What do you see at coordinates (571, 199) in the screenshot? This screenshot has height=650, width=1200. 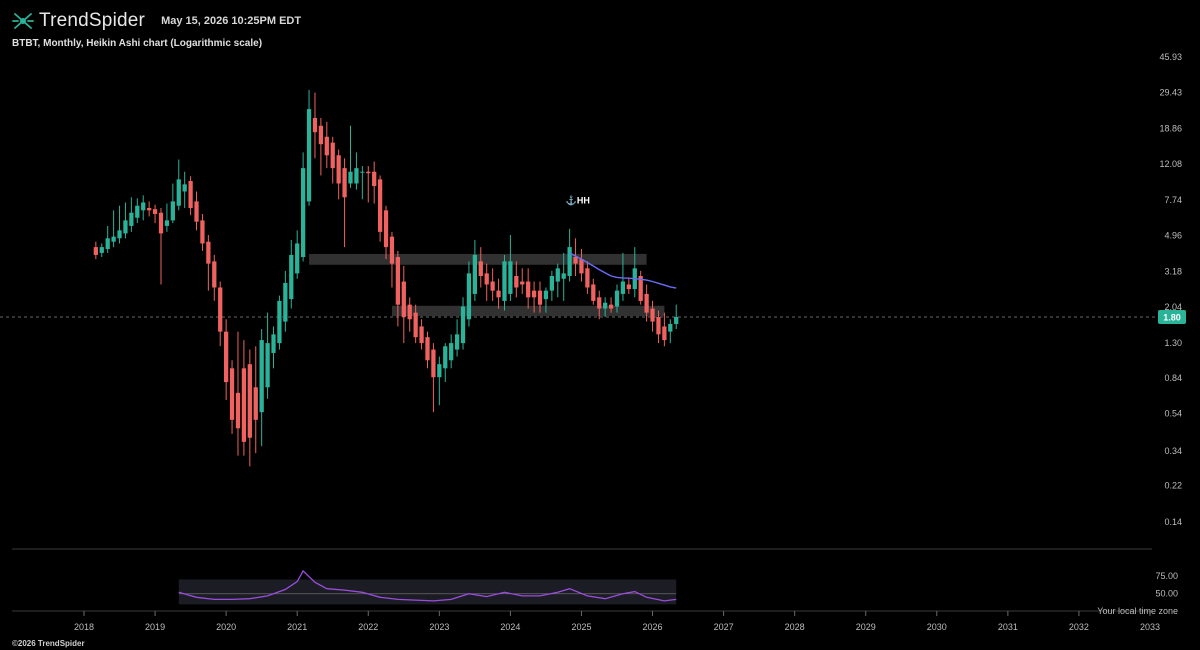 I see `anchor-icon: ⚓` at bounding box center [571, 199].